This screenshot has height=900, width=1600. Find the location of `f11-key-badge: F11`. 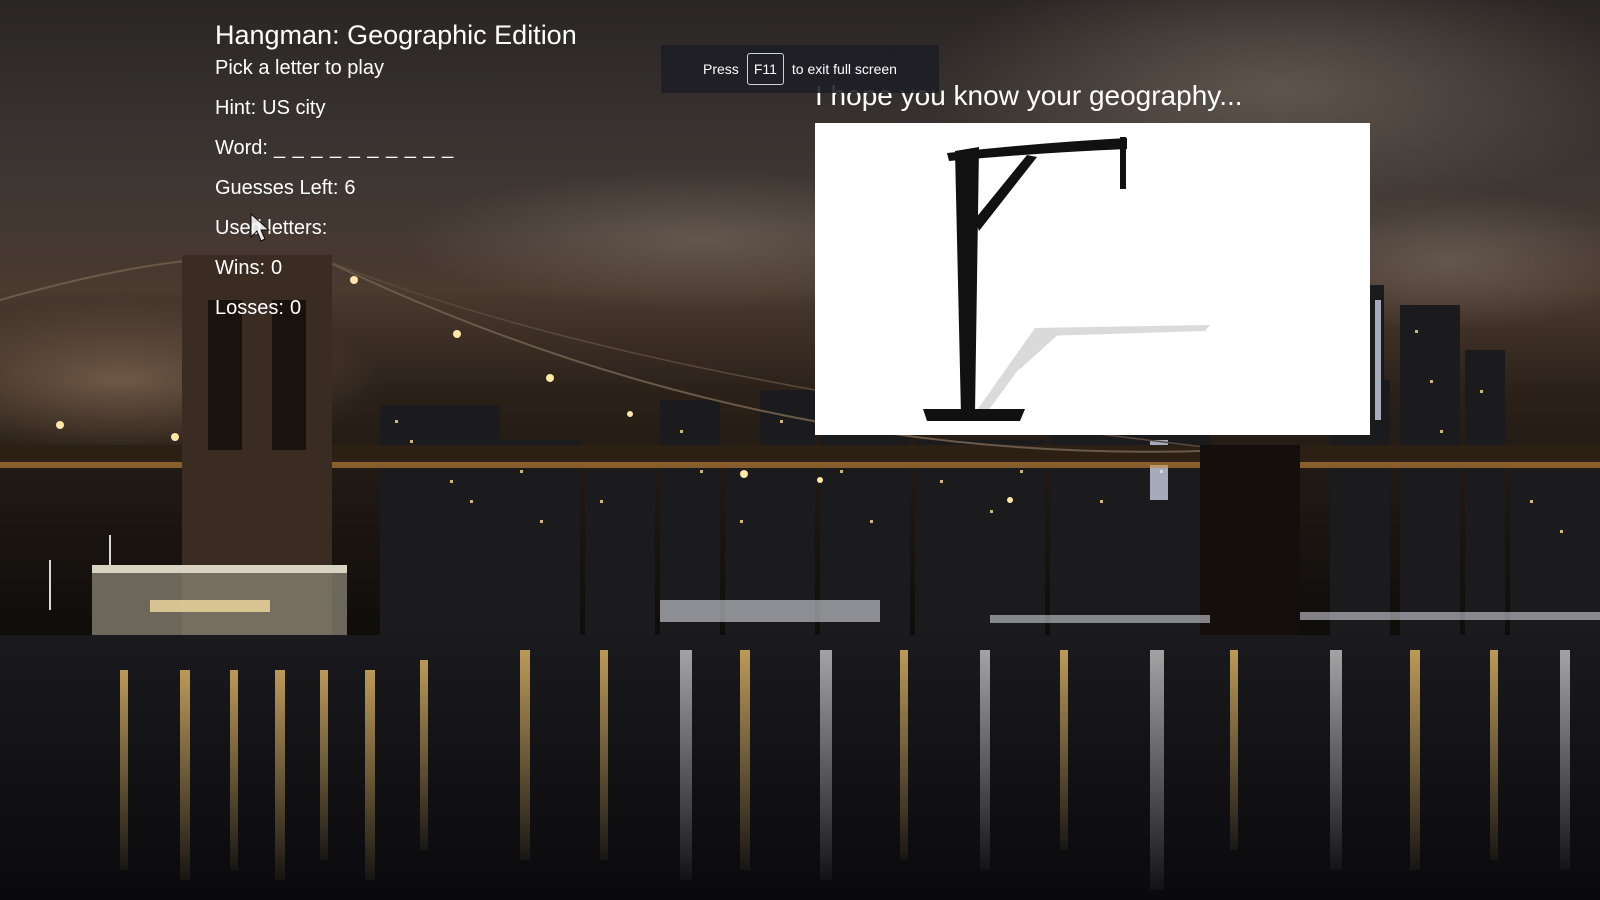

f11-key-badge: F11 is located at coordinates (765, 69).